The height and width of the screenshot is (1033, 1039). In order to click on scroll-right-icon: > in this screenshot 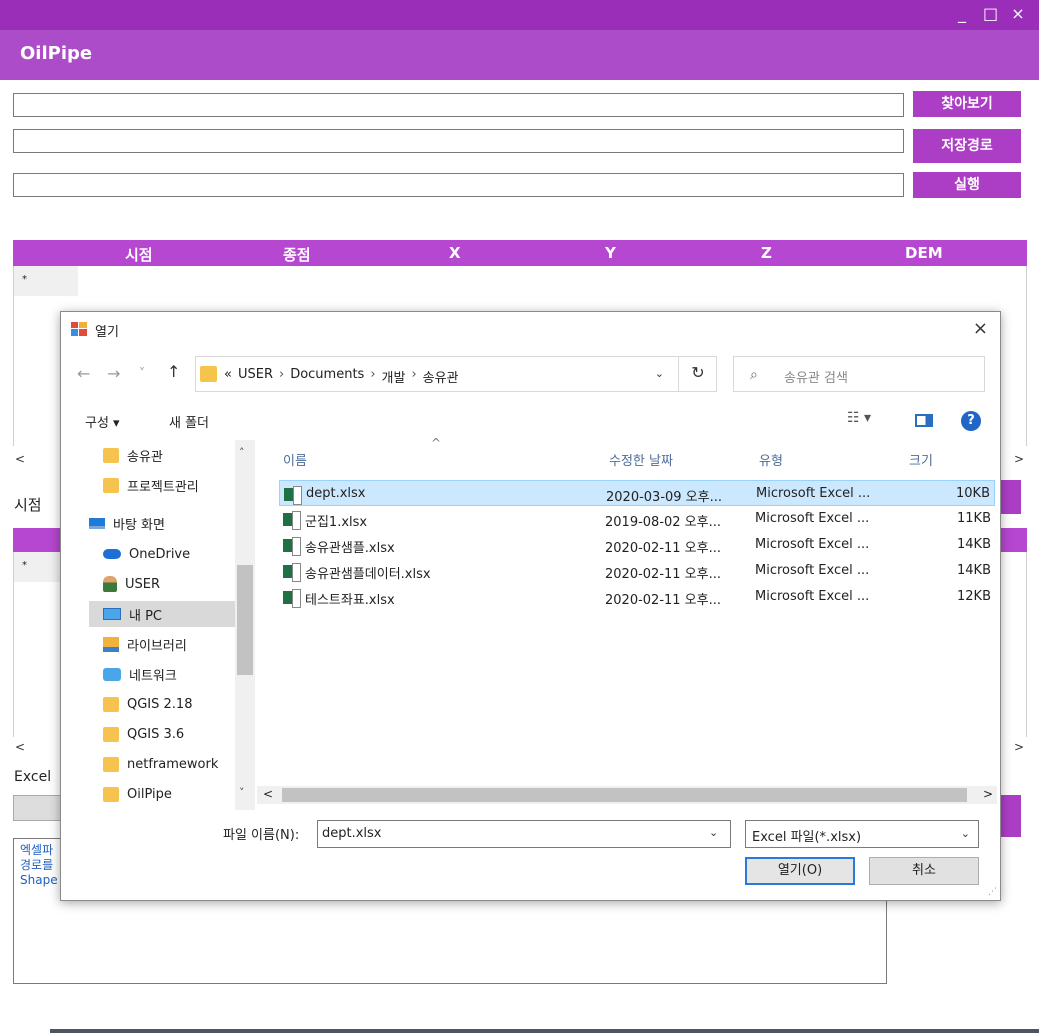, I will do `click(988, 794)`.